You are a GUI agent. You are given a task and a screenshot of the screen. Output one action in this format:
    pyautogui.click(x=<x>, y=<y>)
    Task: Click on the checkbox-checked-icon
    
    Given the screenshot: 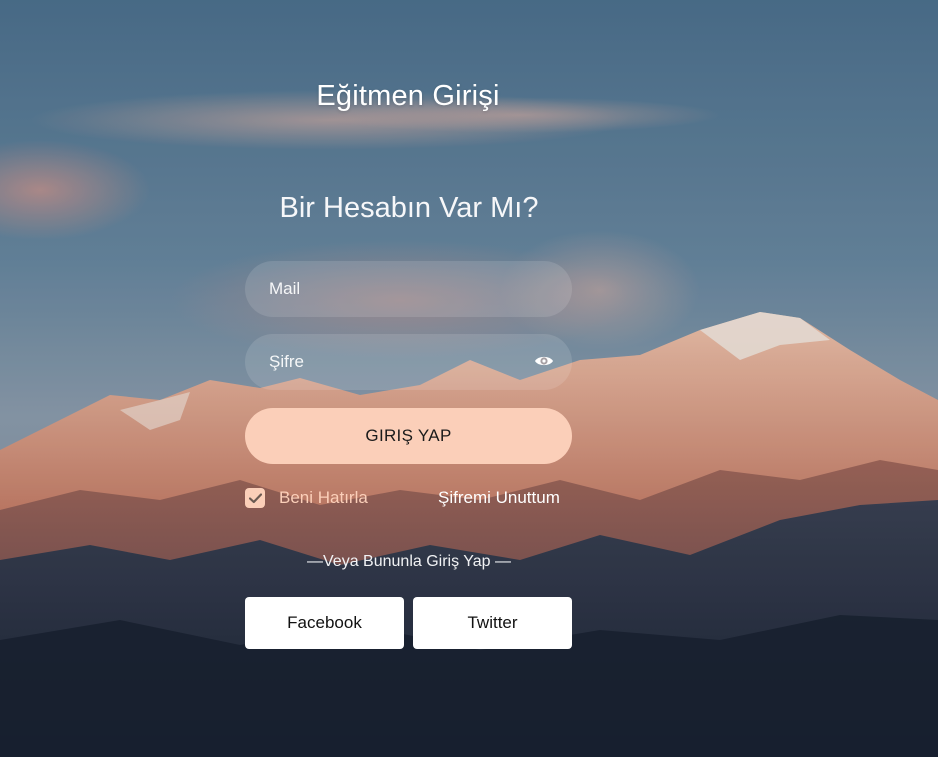 What is the action you would take?
    pyautogui.click(x=255, y=498)
    